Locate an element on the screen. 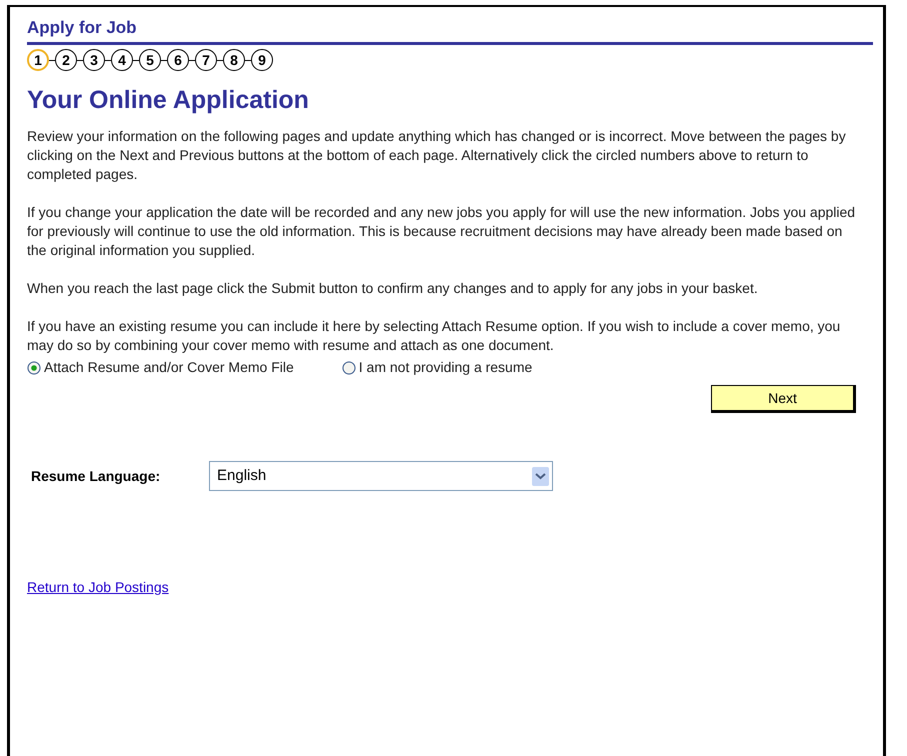  paragraph: If you have an existing resume you can include it here by selecting Attach Resume option. If you wish to include a cover memo, you may do so by combining your cover memo with resume and attach as one document. is located at coordinates (434, 336).